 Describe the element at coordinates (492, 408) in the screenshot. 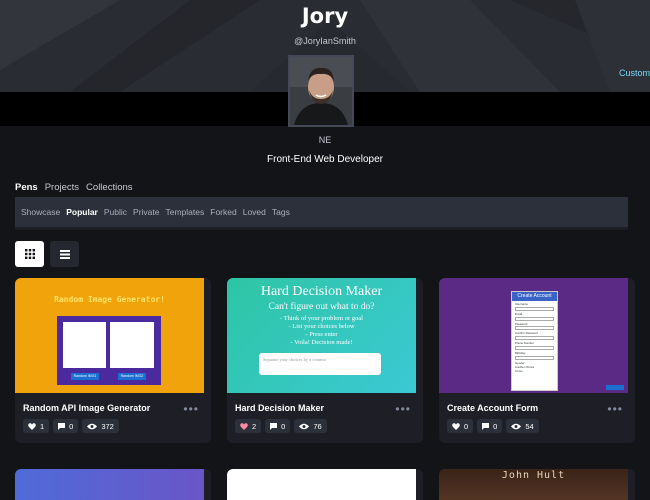

I see `pen-title: Create Account Form` at that location.